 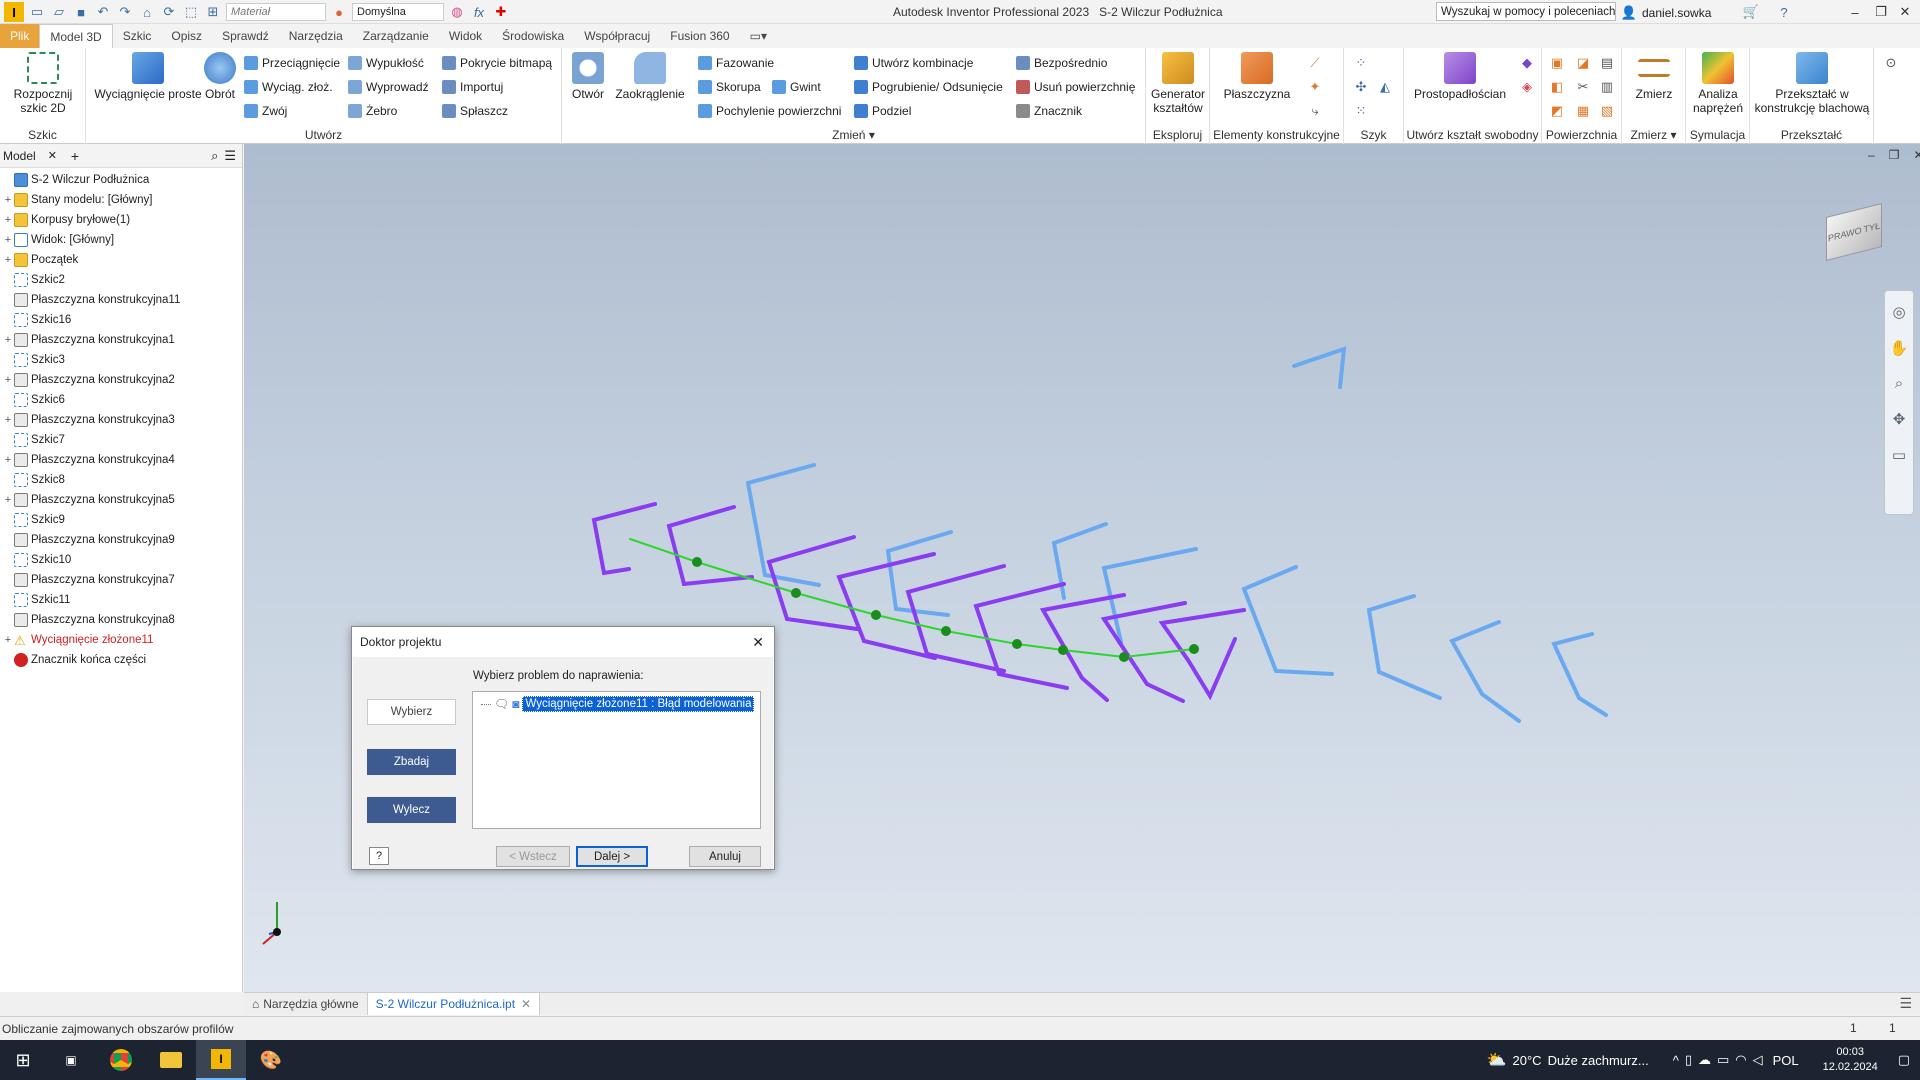 I want to click on open-folder-icon: ▱, so click(x=59, y=12).